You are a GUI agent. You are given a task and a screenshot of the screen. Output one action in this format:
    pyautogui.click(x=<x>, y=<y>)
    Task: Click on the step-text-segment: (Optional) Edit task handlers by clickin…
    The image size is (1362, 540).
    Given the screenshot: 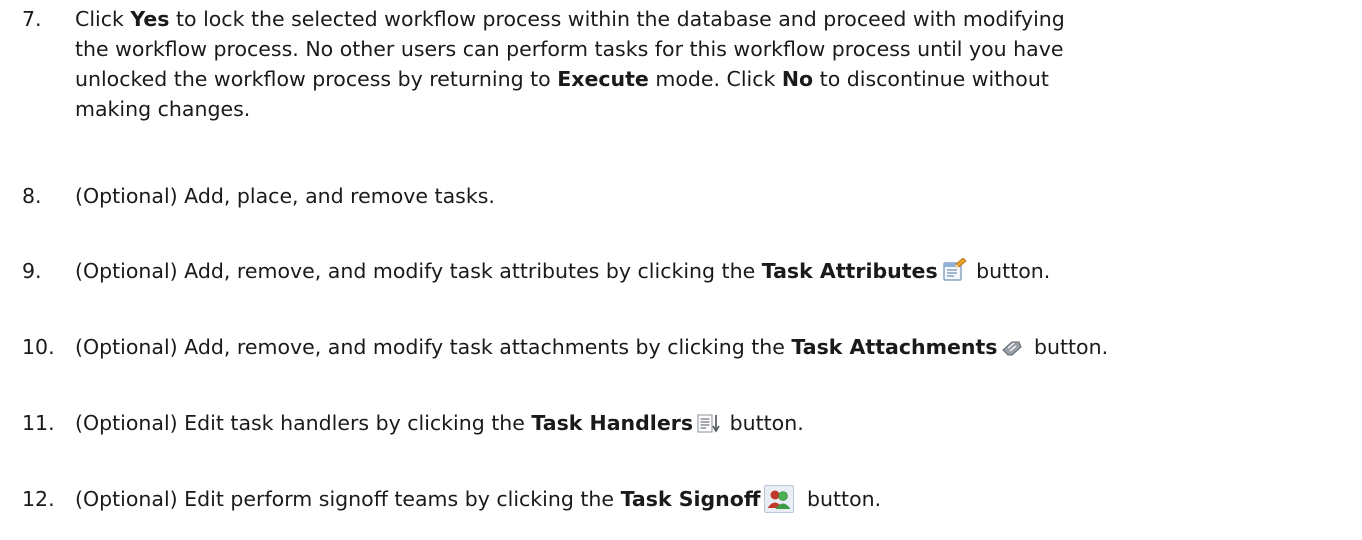 What is the action you would take?
    pyautogui.click(x=303, y=423)
    